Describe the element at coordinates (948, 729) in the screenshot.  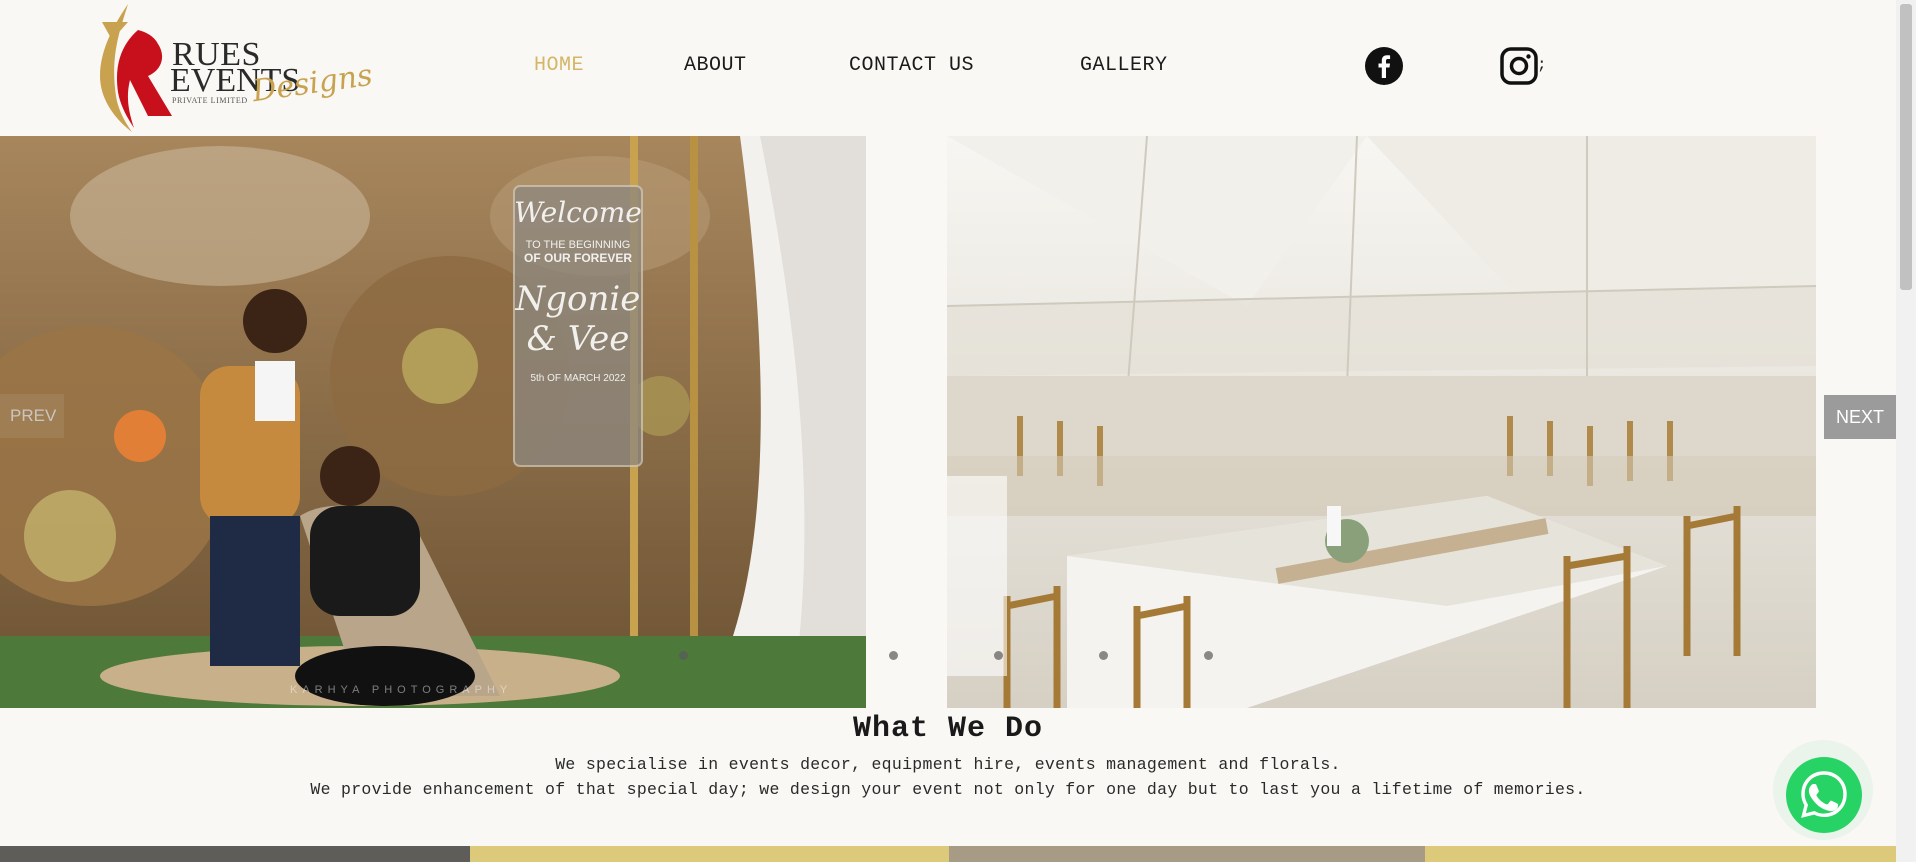
I see `what-we-do-heading: What We Do` at that location.